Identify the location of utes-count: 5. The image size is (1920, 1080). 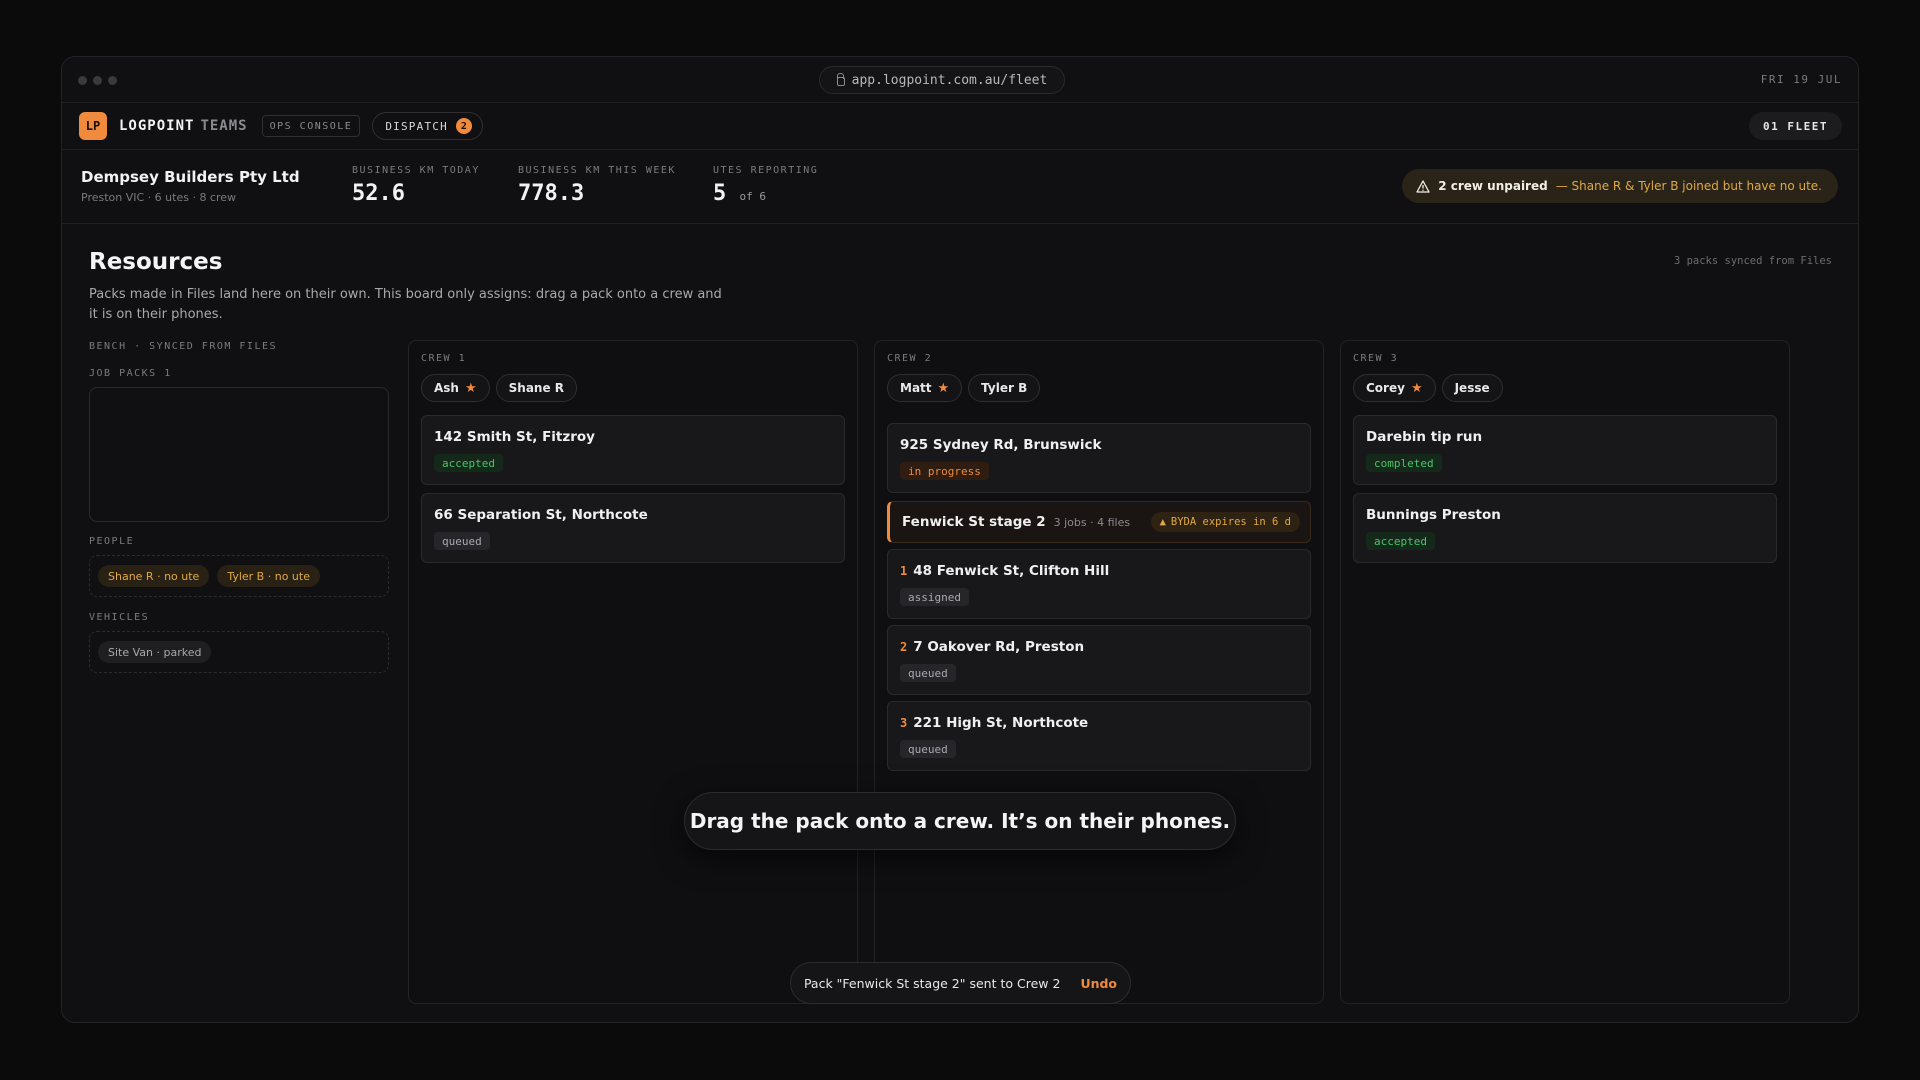
(720, 193).